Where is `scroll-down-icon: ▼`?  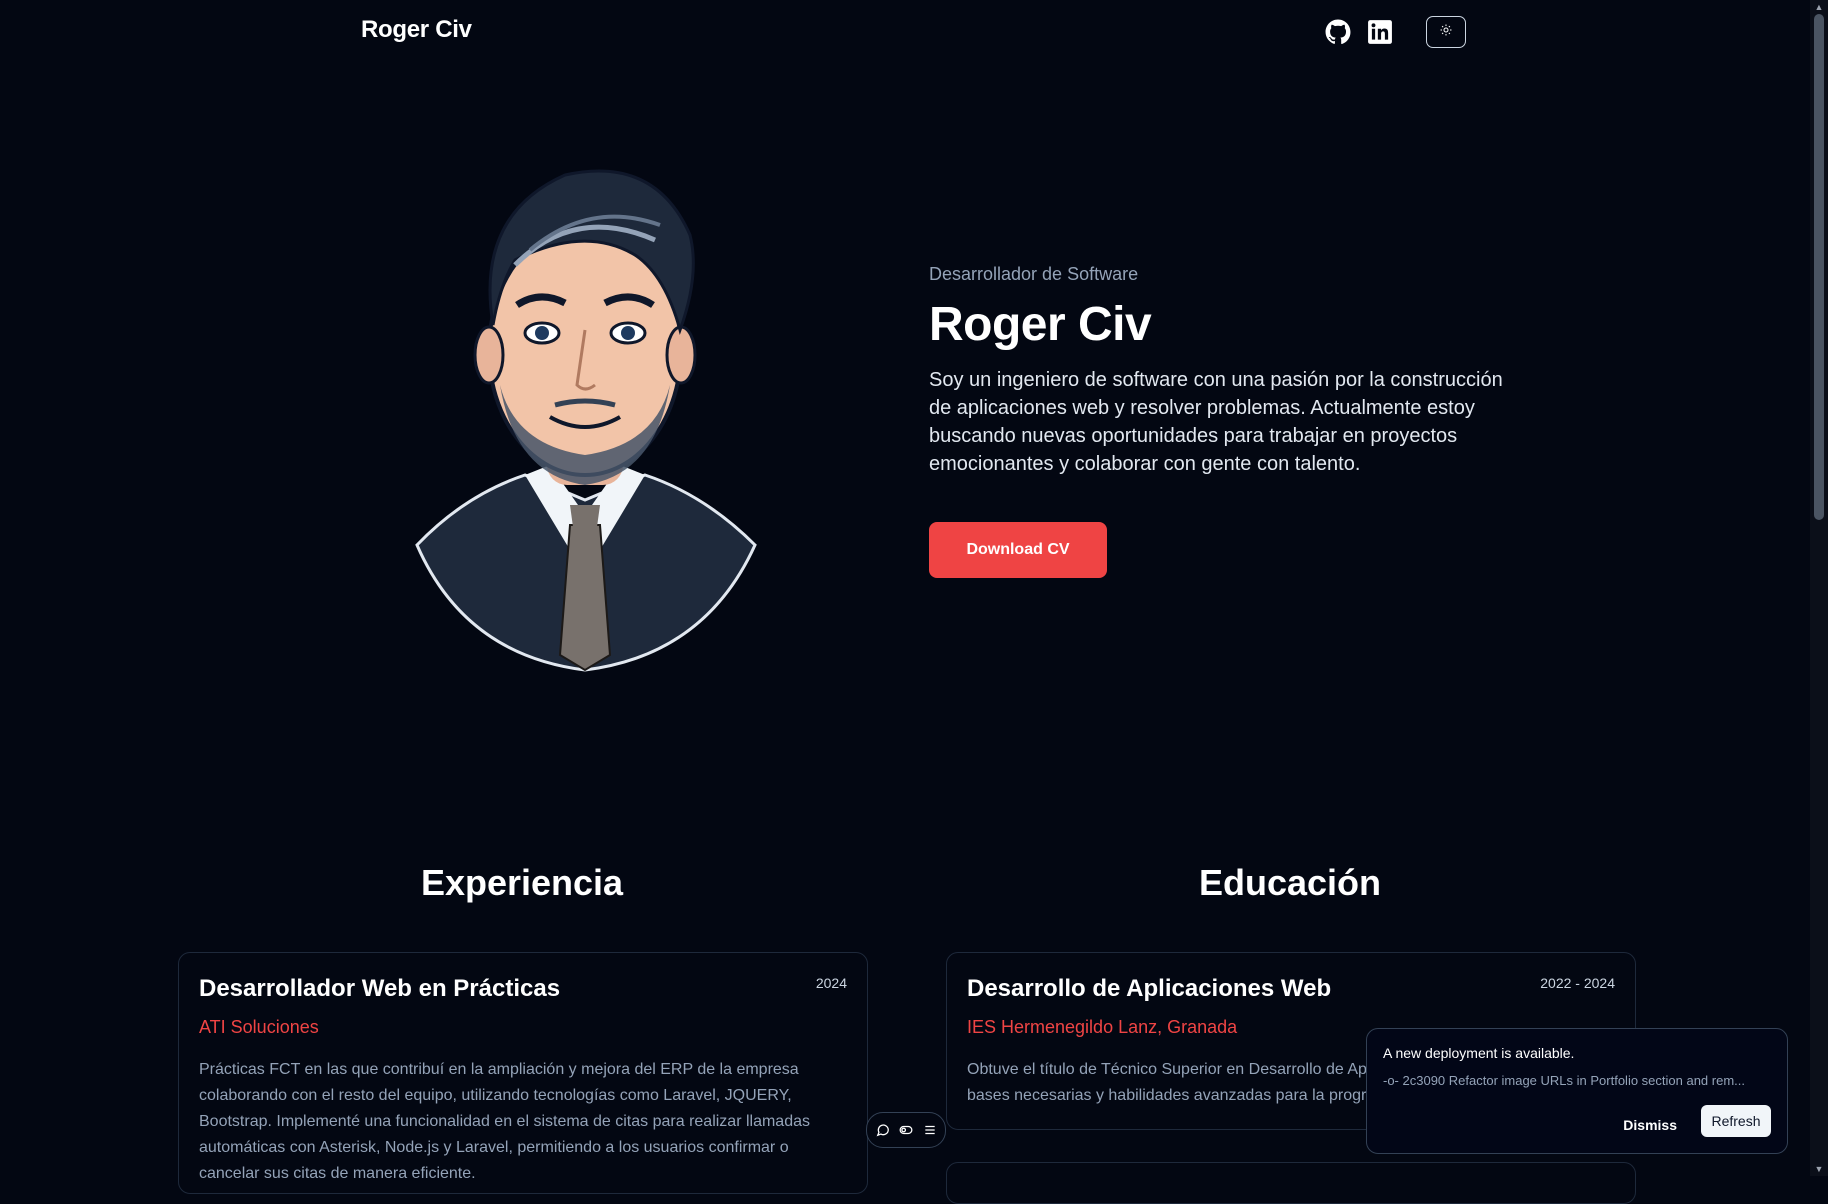
scroll-down-icon: ▼ is located at coordinates (1819, 1169).